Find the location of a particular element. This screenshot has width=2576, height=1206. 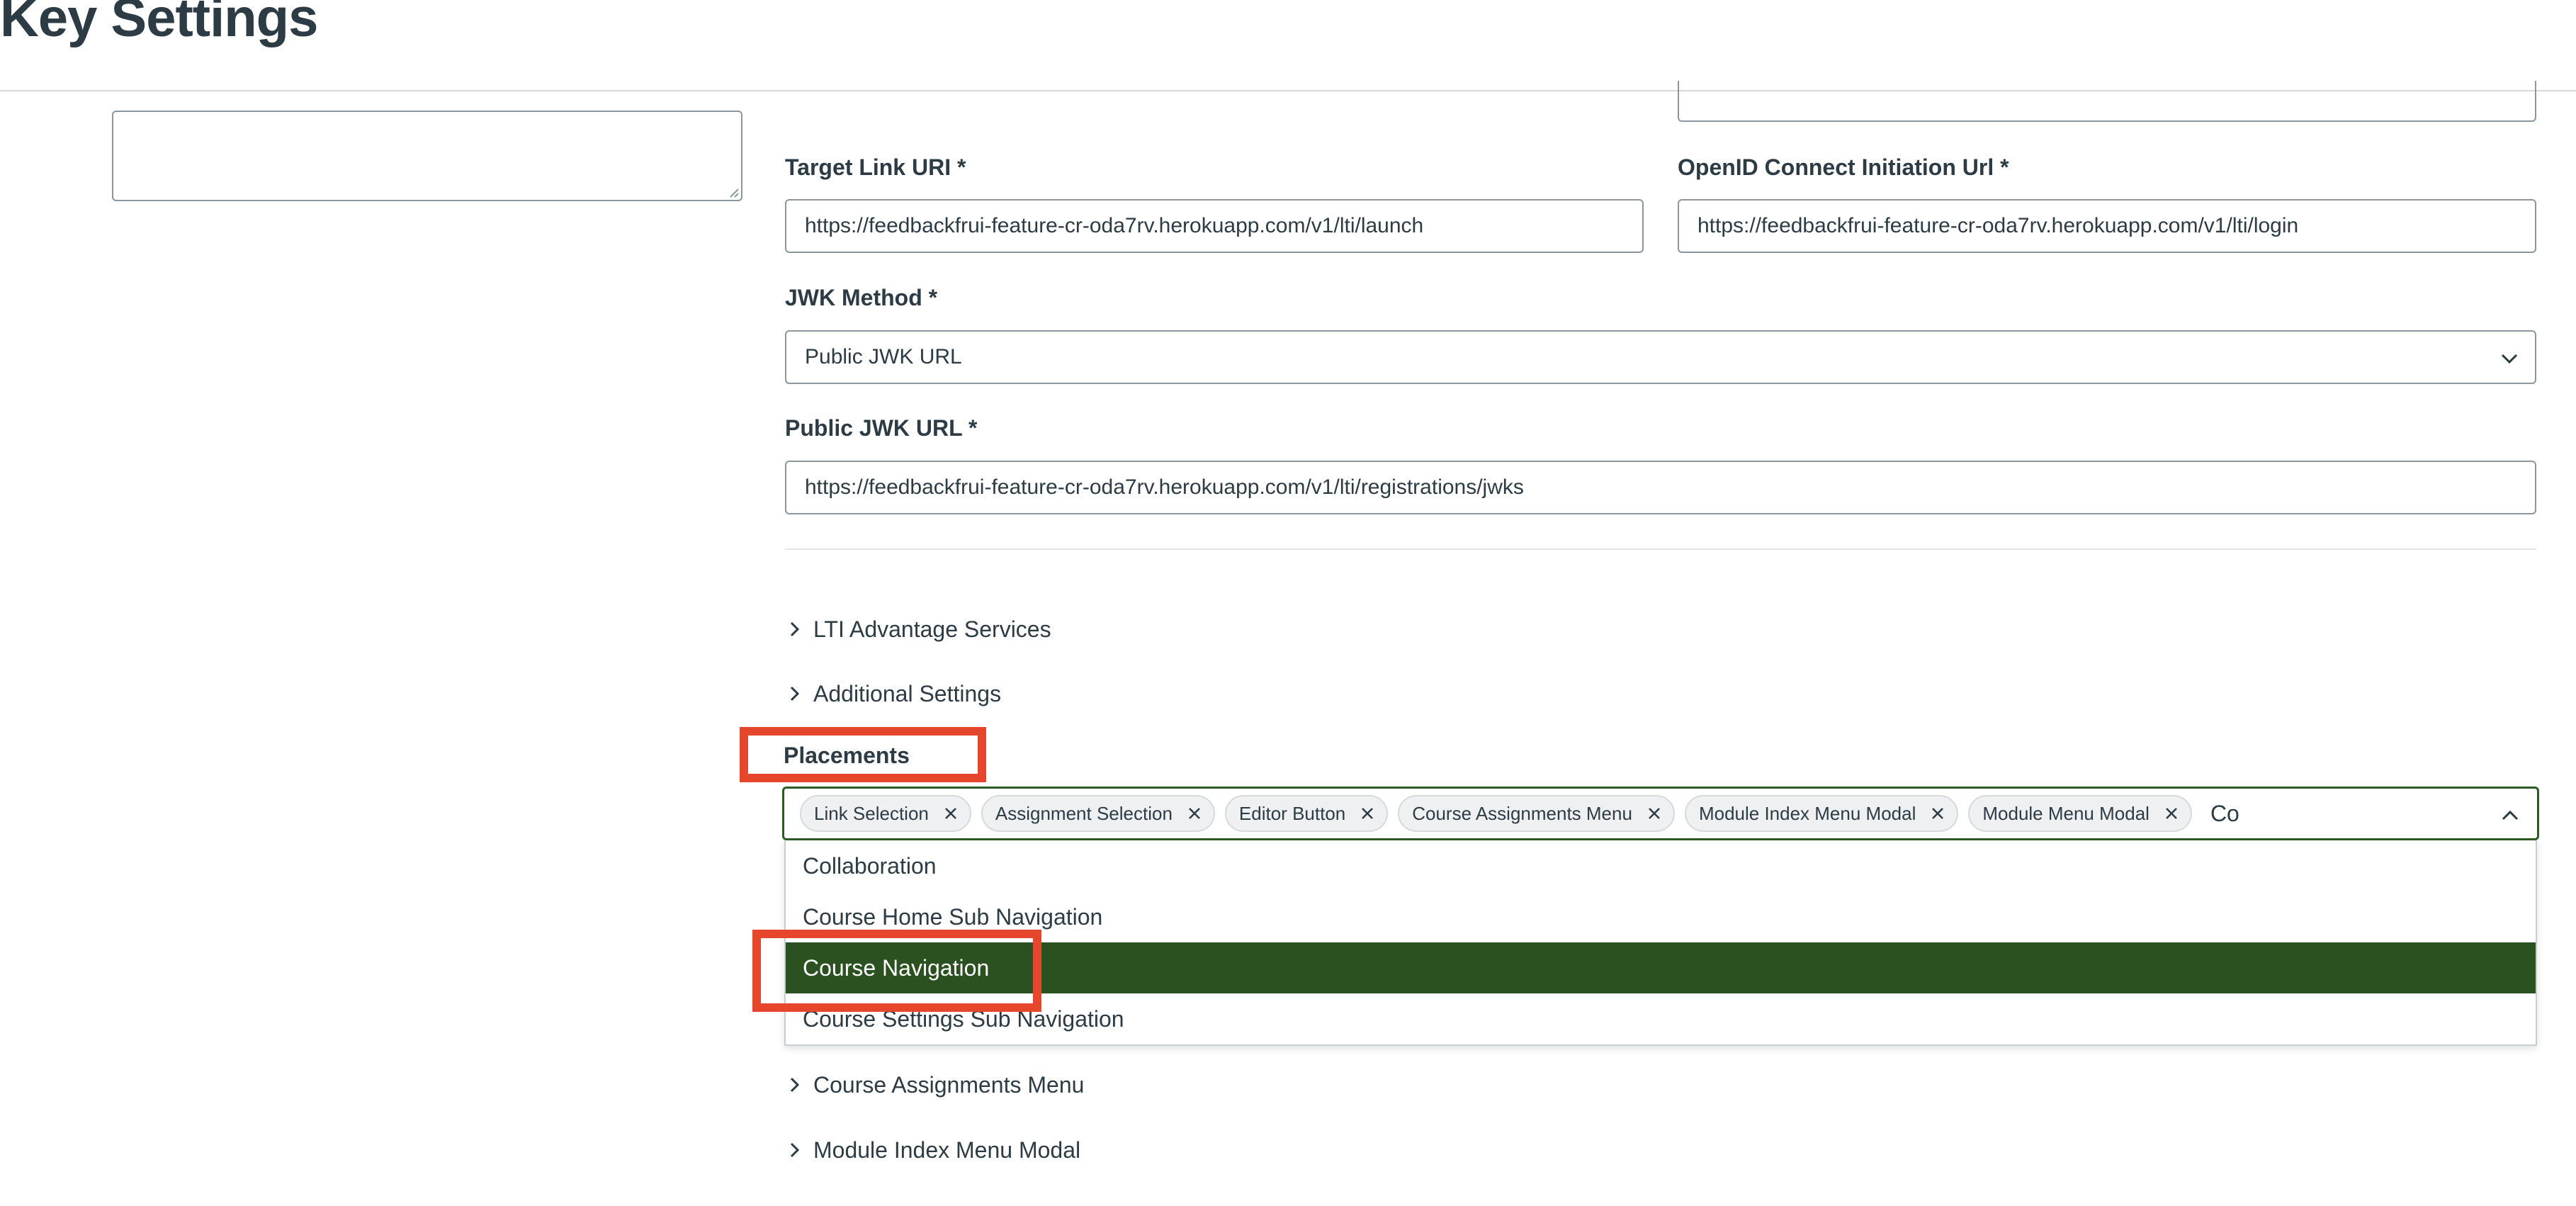

placement-chip-label: Assignment Selection is located at coordinates (1084, 813).